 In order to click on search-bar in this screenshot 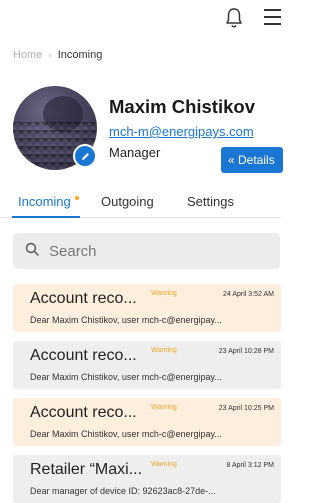, I will do `click(146, 251)`.